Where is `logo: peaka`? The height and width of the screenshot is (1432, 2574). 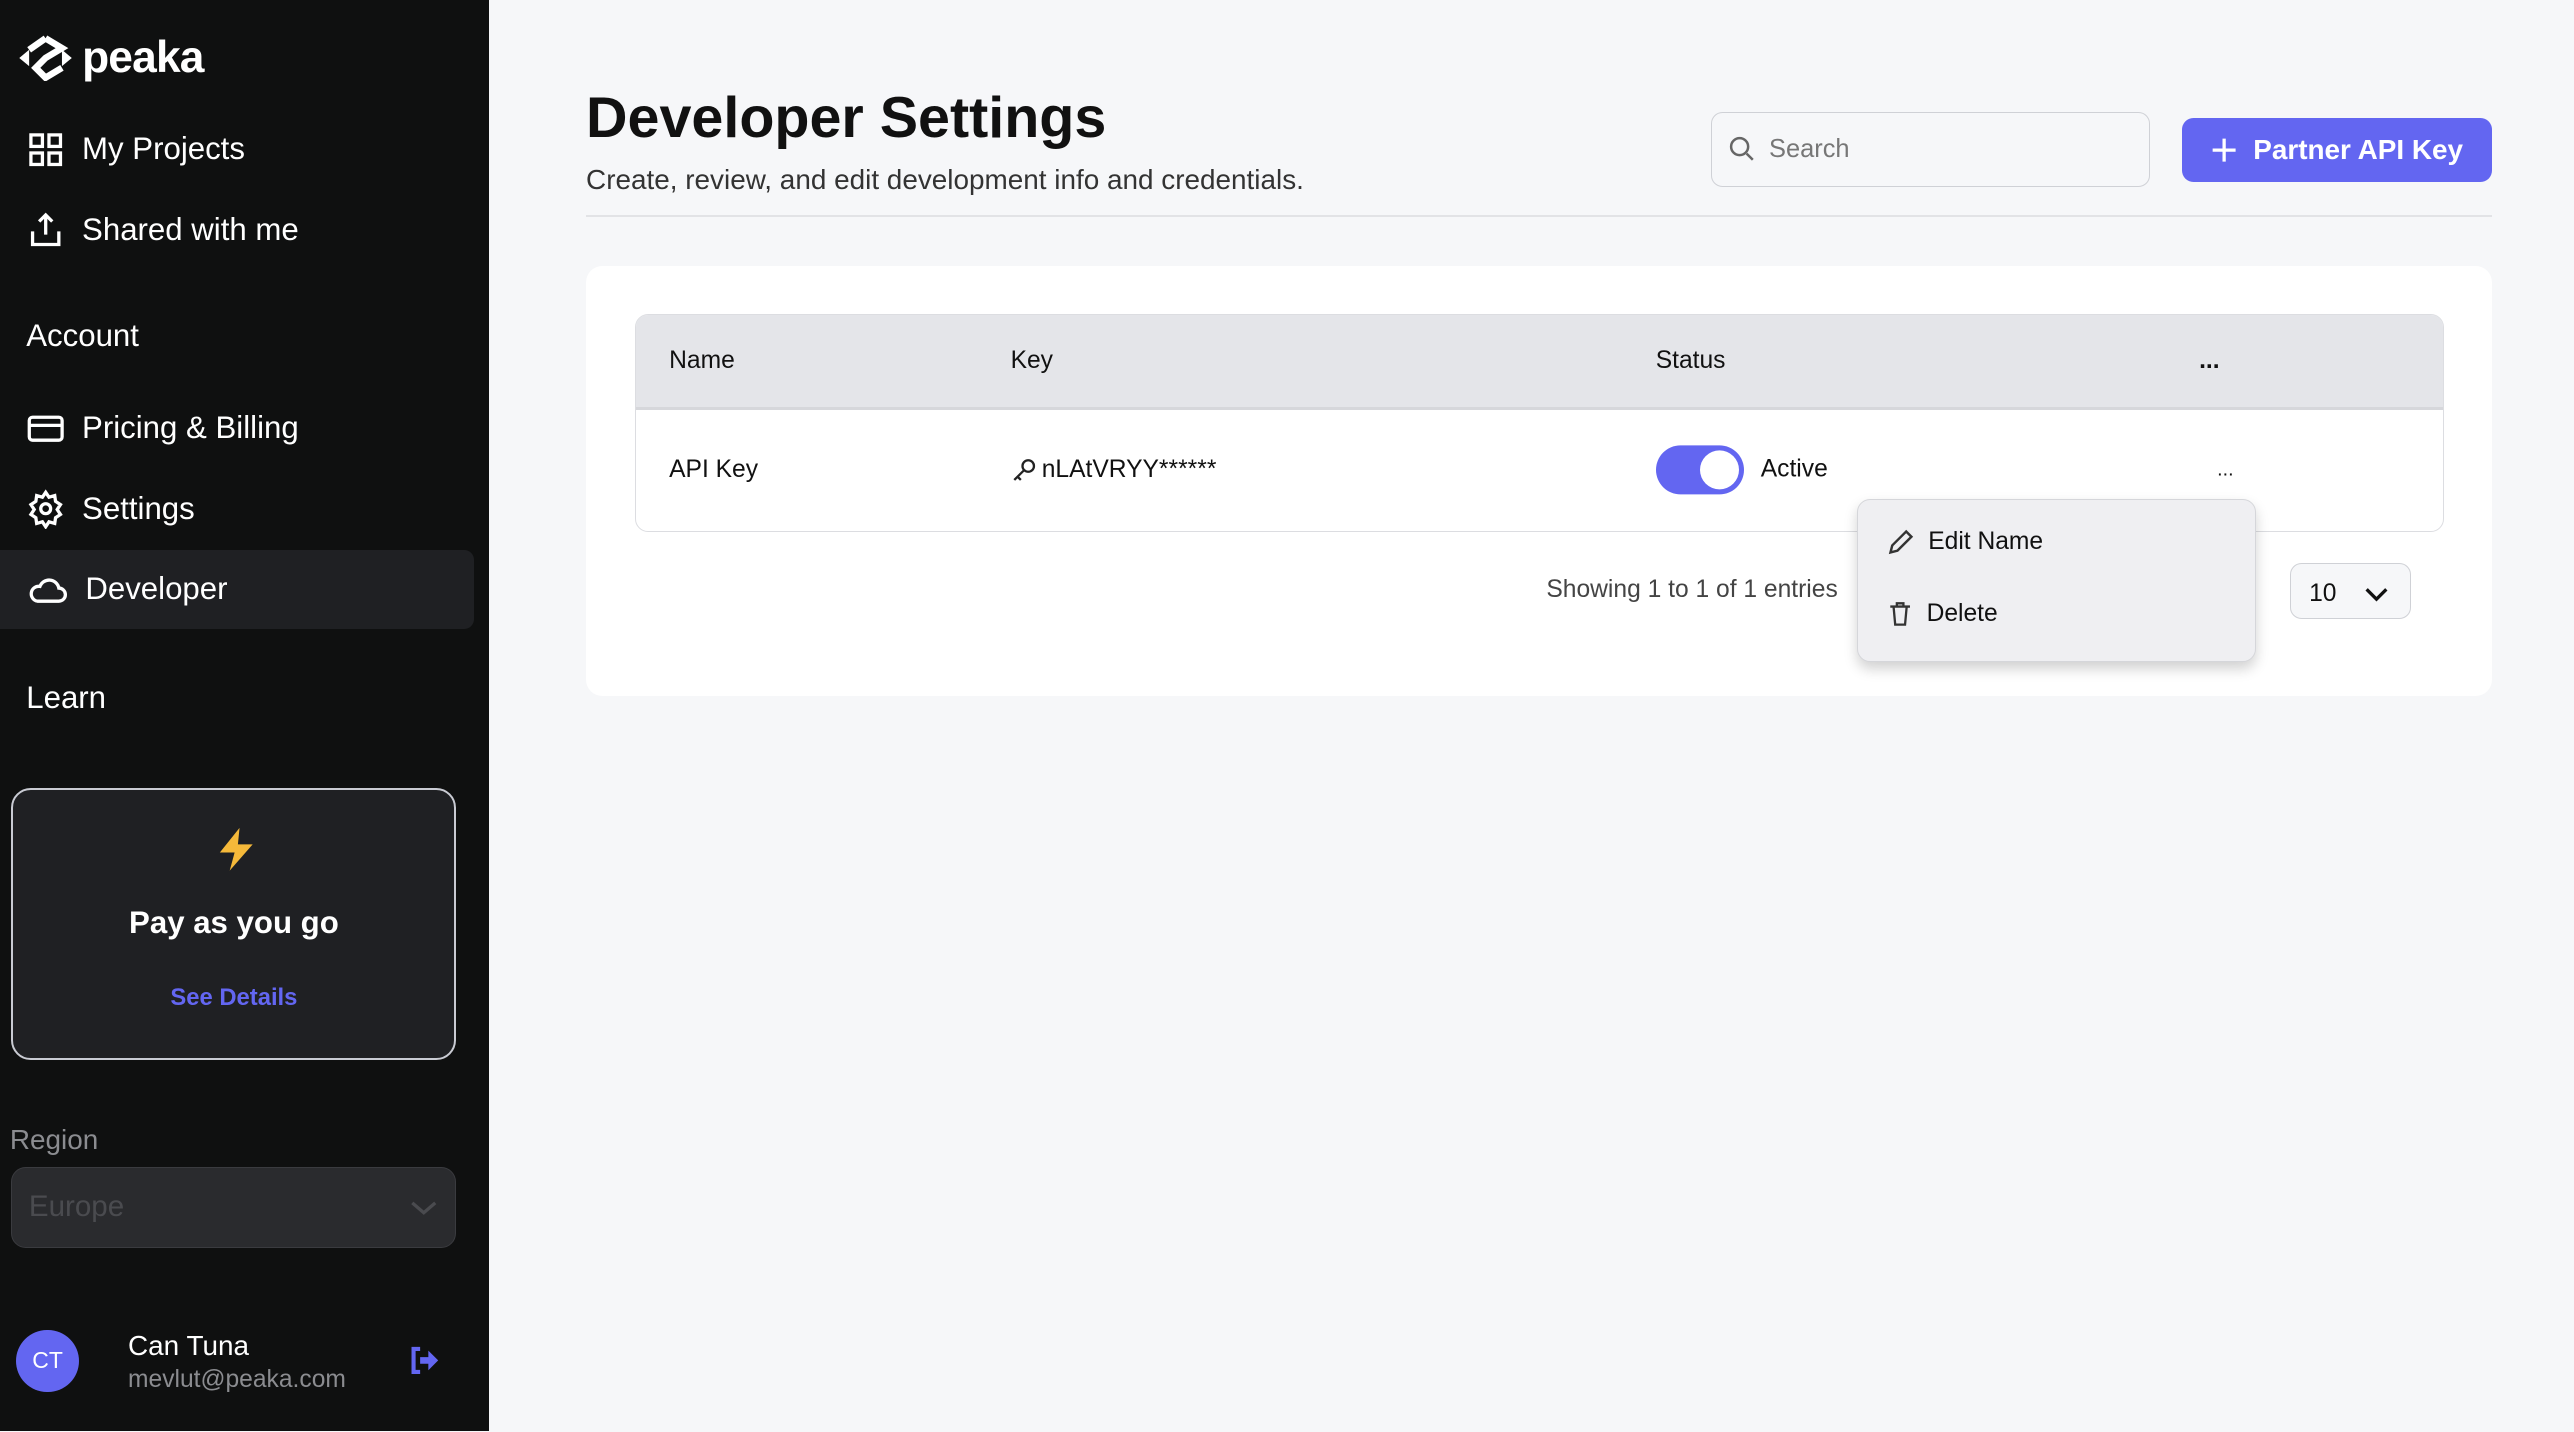 logo: peaka is located at coordinates (110, 57).